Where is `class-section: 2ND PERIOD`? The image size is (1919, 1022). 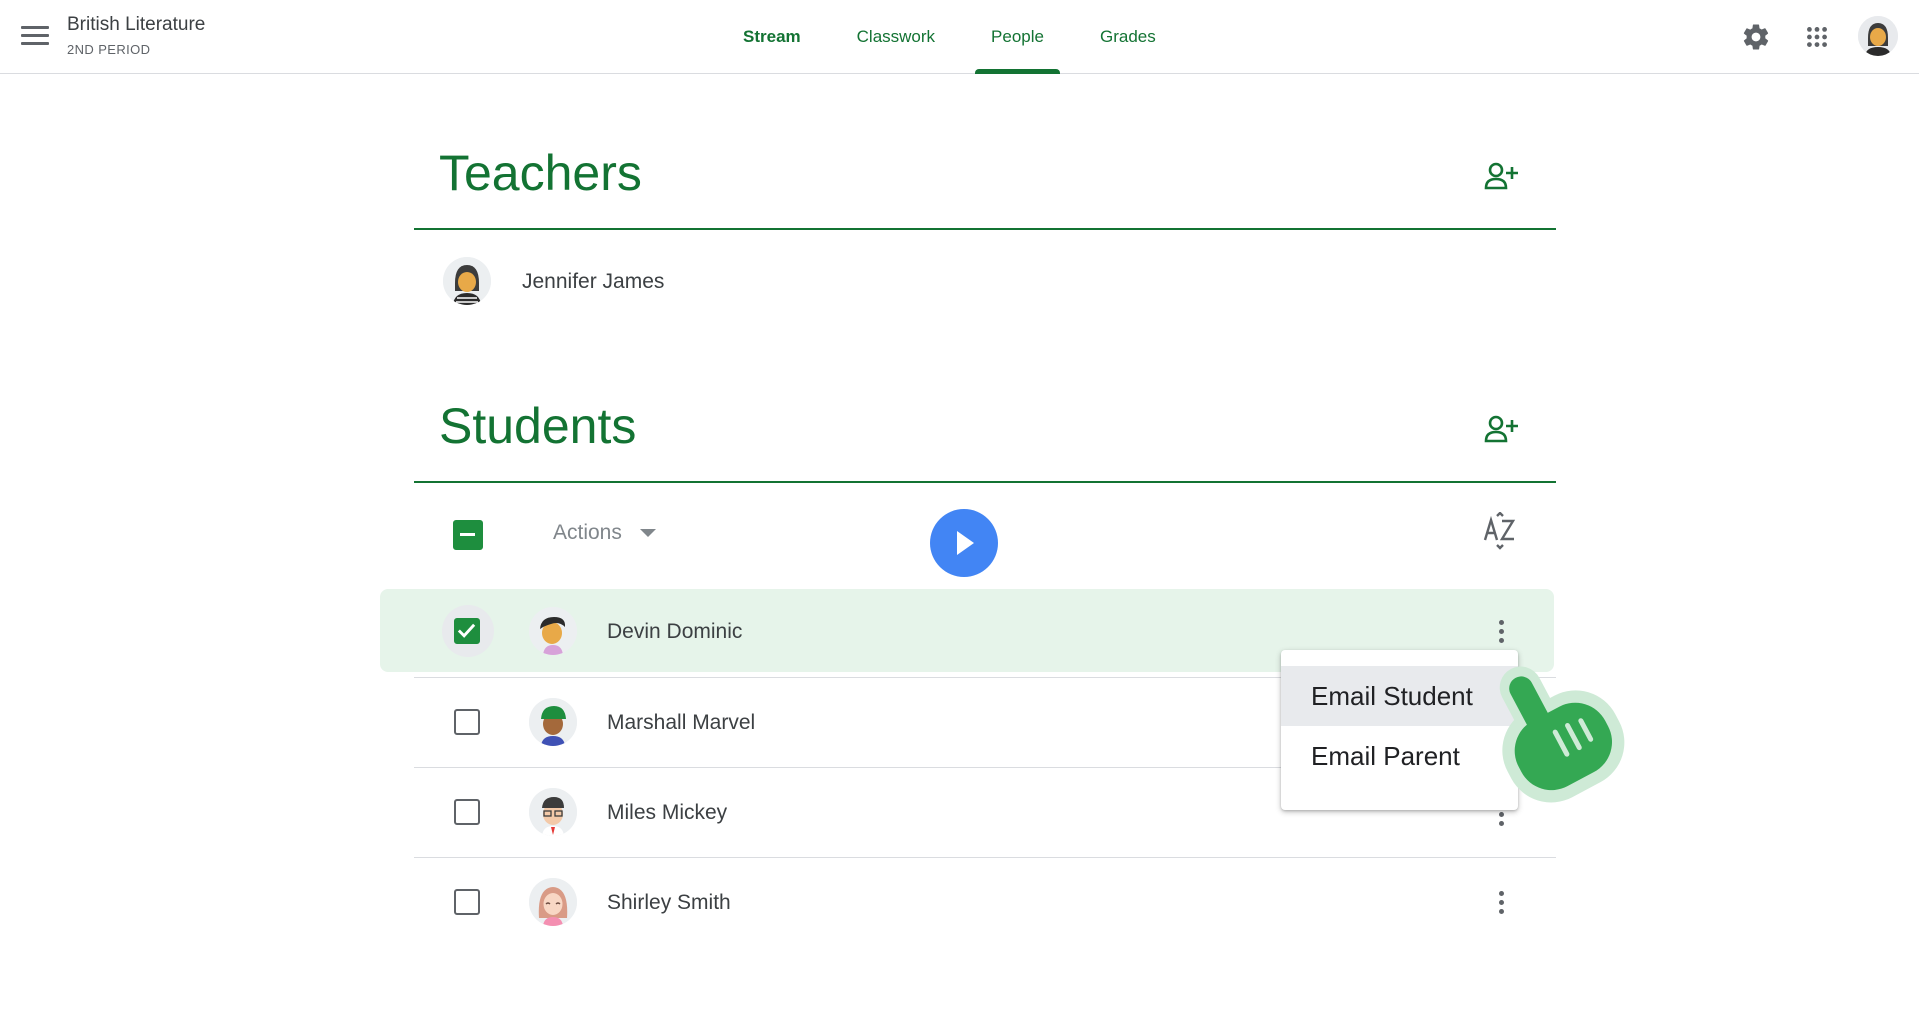
class-section: 2ND PERIOD is located at coordinates (109, 49).